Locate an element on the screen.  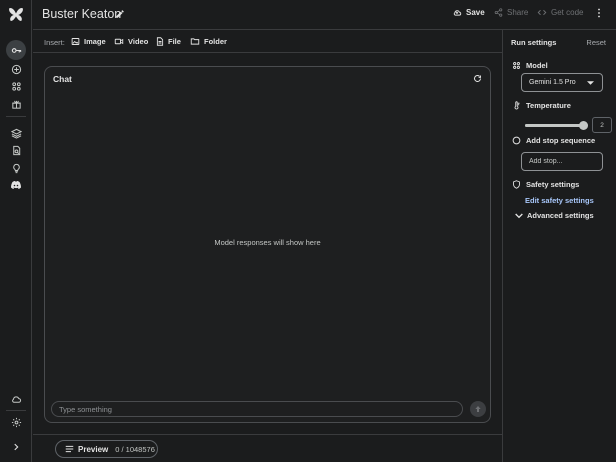
documentation-icon is located at coordinates (16, 150).